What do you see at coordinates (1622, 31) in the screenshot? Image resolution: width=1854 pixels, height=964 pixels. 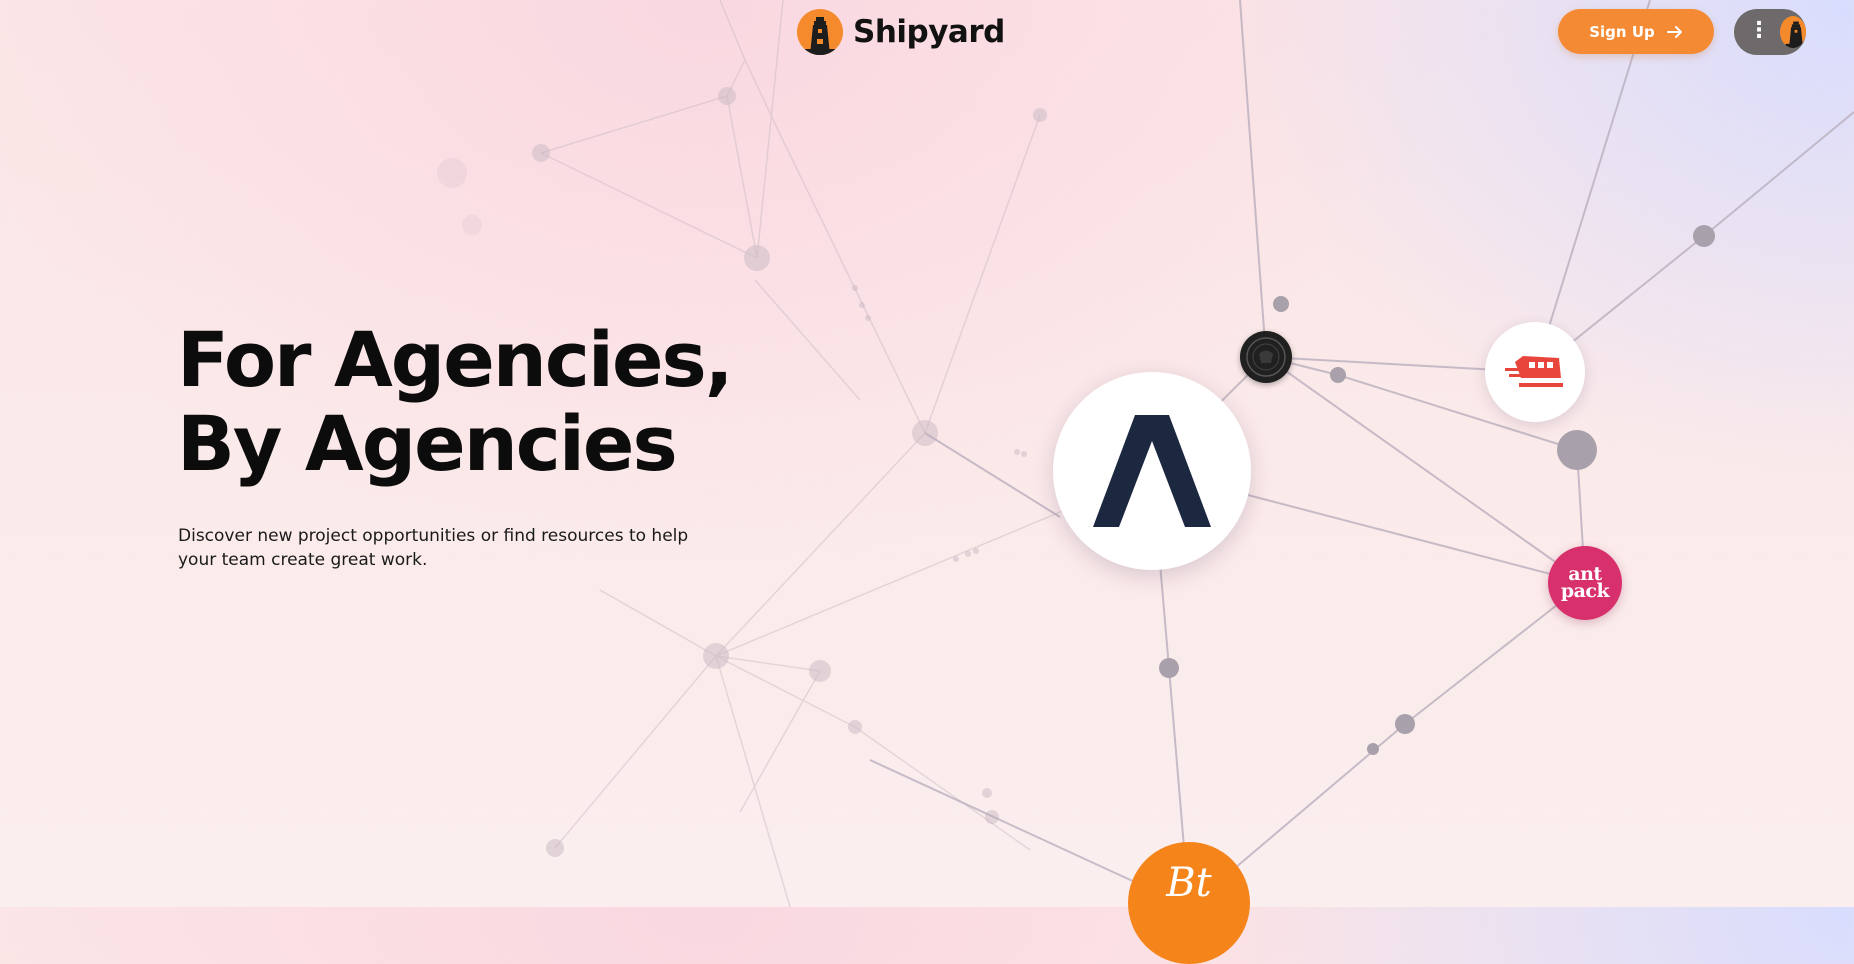 I see `sign-up-label: Sign Up` at bounding box center [1622, 31].